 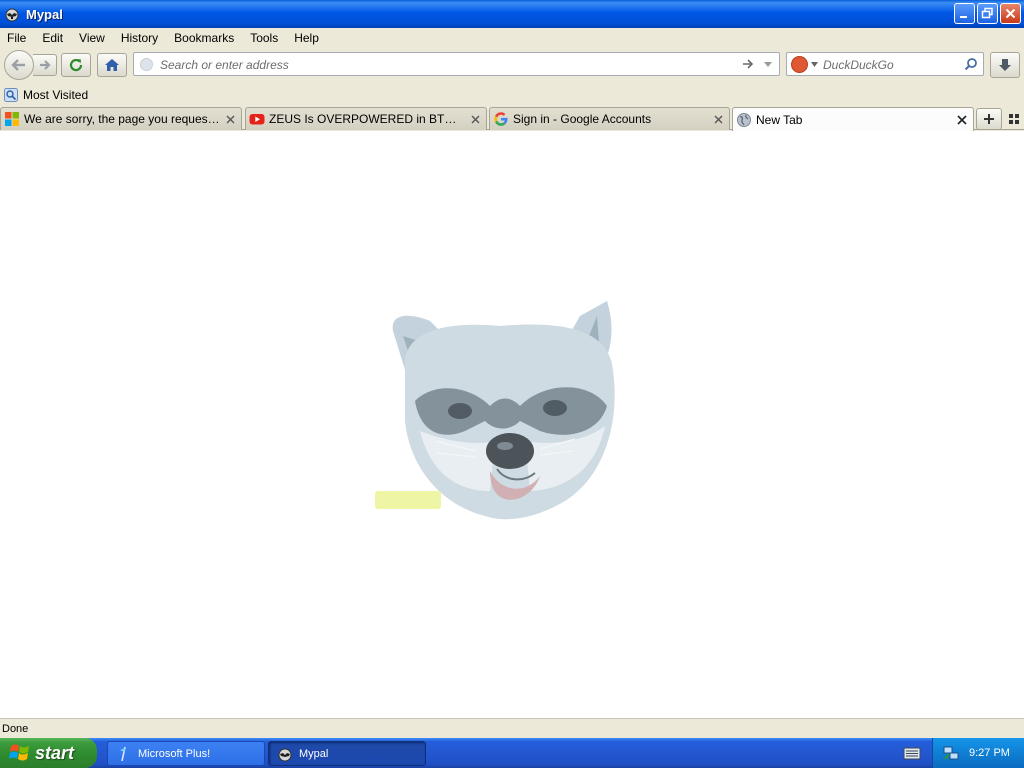 I want to click on menu-history: History, so click(x=139, y=38).